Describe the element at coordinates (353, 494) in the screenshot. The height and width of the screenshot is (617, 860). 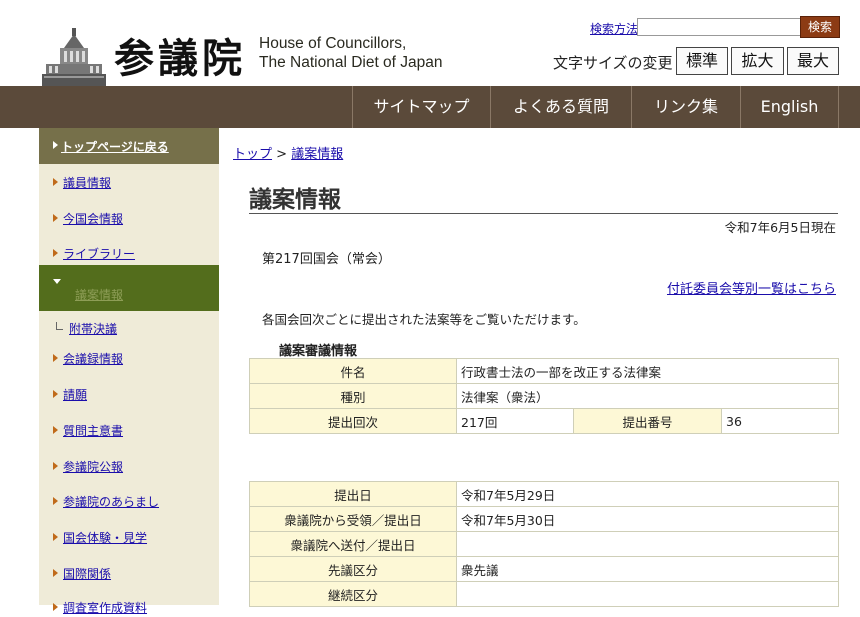
I see `row-label: 提出日` at that location.